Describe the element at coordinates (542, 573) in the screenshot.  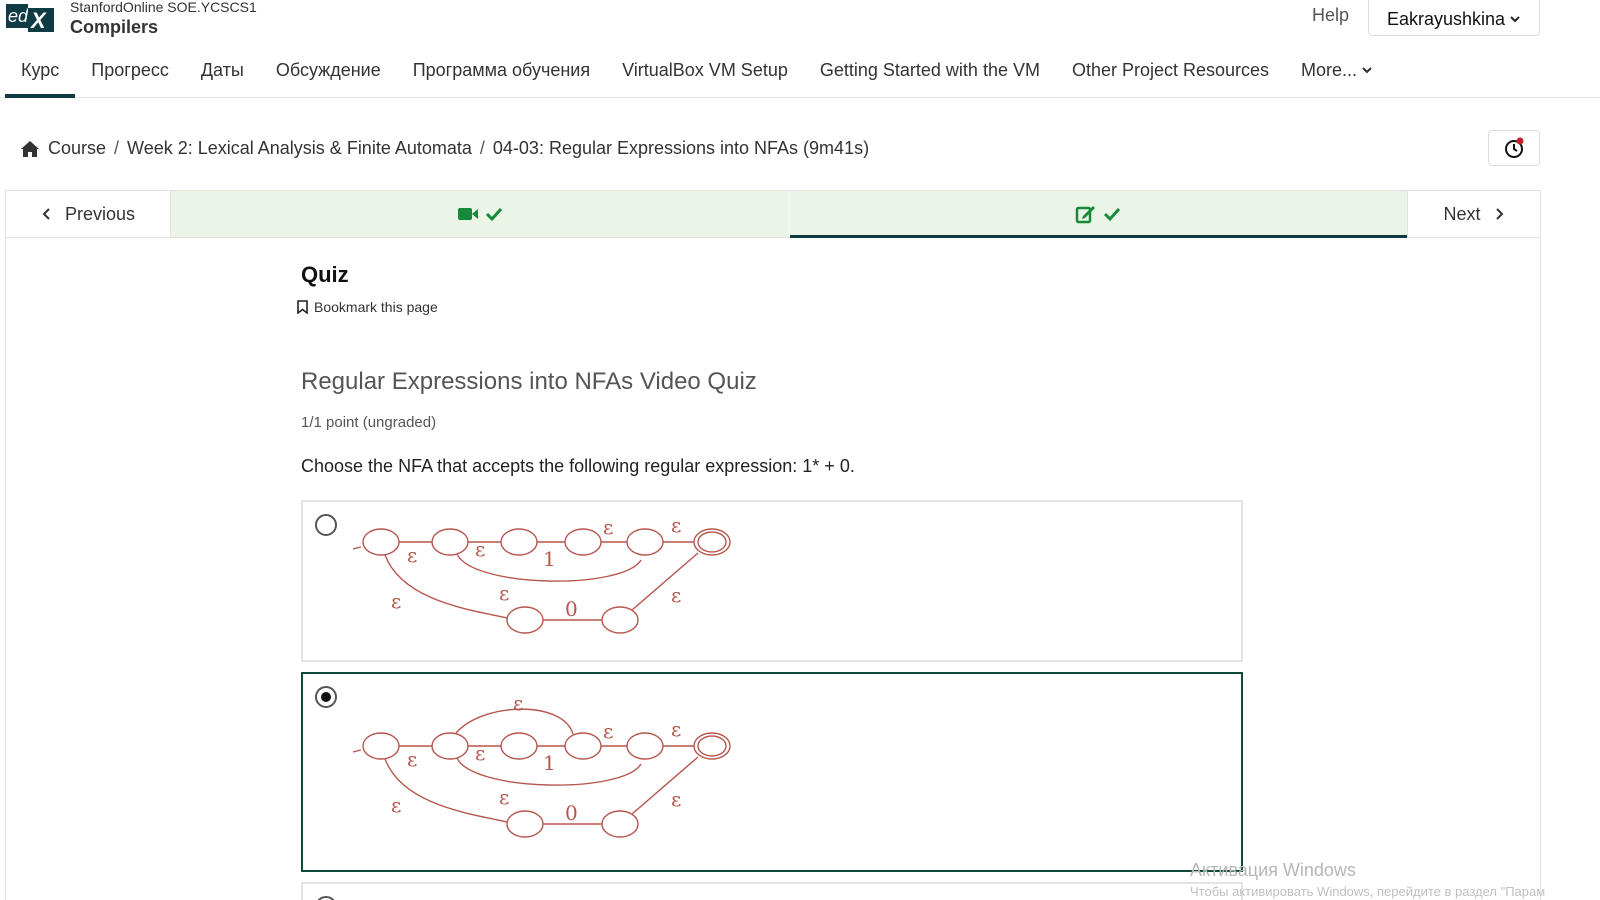
I see `nfa-diagram: ε ε 1 ε ε ε ε 0 ε` at that location.